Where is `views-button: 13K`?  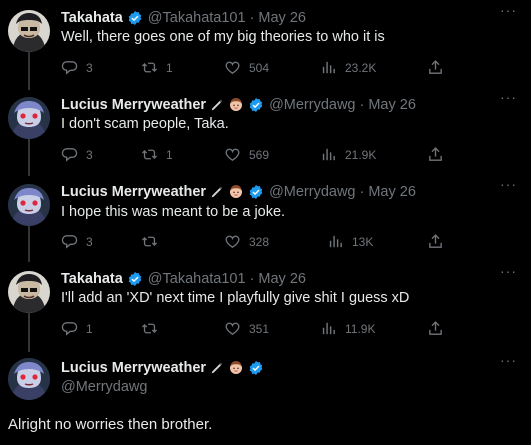
views-button: 13K is located at coordinates (350, 241).